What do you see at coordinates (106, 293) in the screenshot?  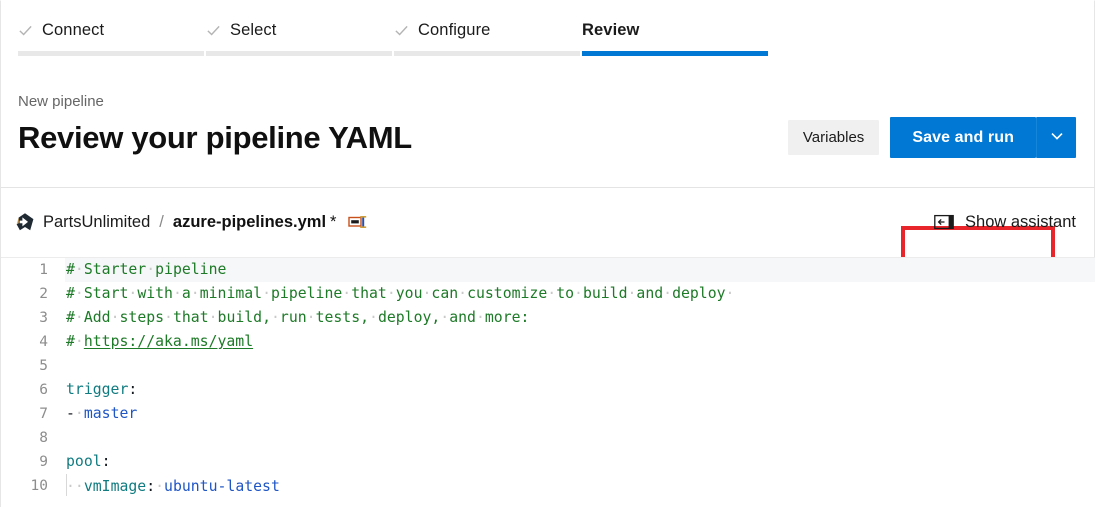 I see `code-token-comment: Start` at bounding box center [106, 293].